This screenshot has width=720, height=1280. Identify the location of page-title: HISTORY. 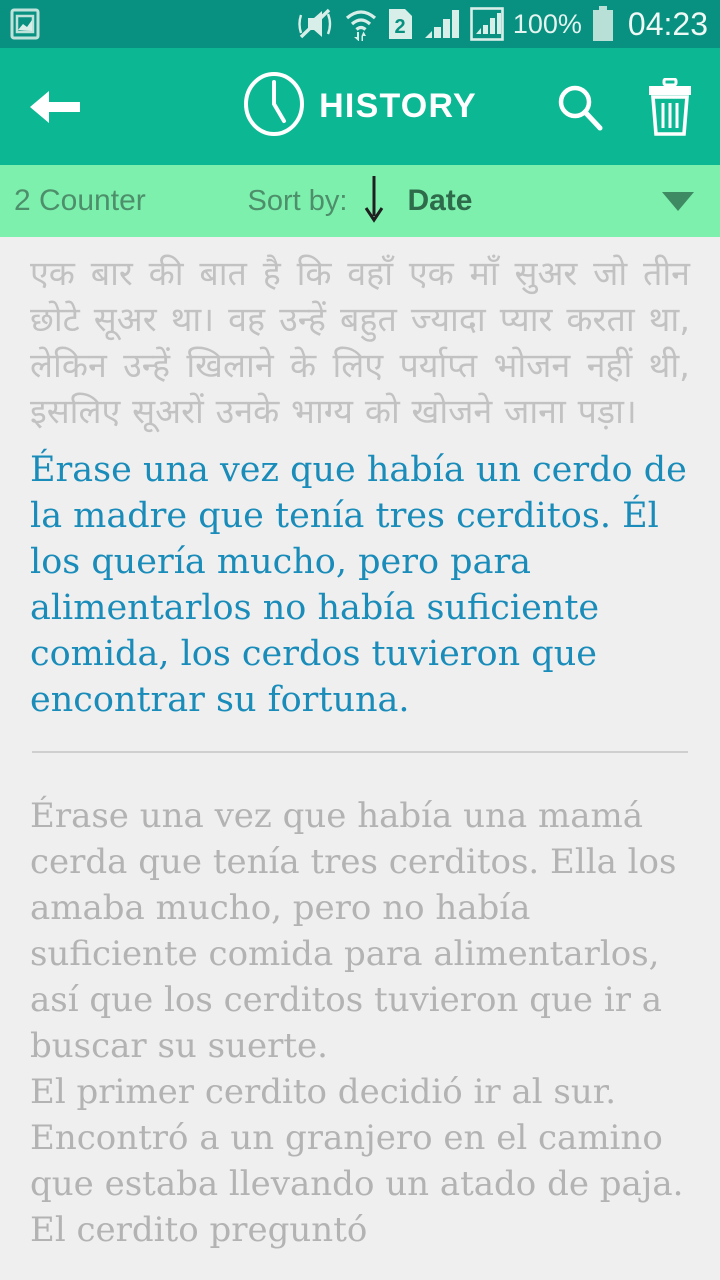
(398, 106).